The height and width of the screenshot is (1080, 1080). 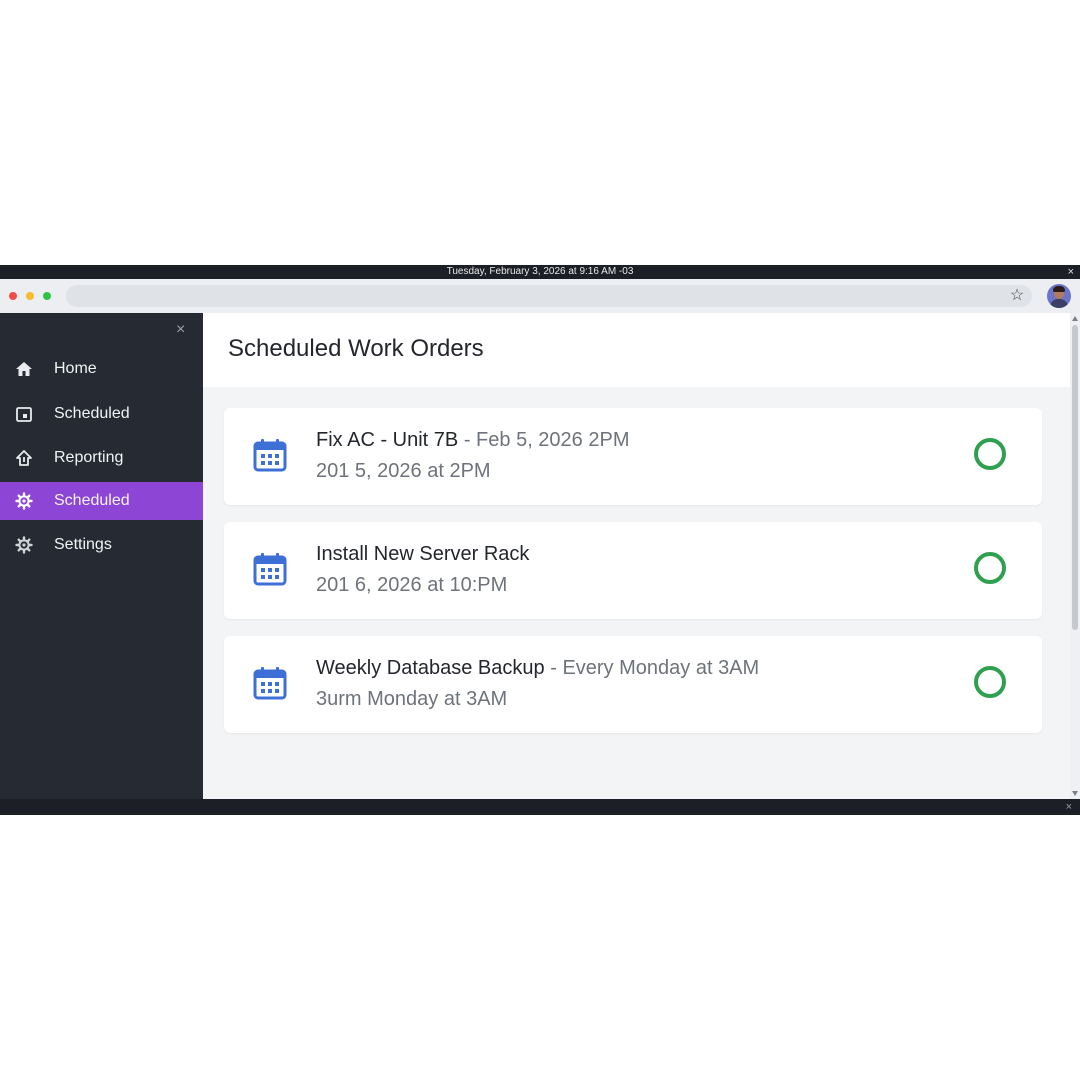 What do you see at coordinates (661, 668) in the screenshot?
I see `work-order-meta: Every Monday at 3AM` at bounding box center [661, 668].